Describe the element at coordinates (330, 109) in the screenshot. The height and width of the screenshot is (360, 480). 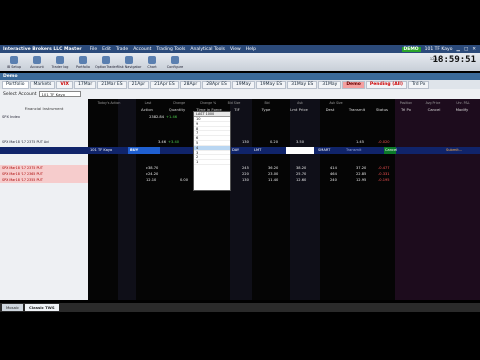
I see `header-dest: Dest` at that location.